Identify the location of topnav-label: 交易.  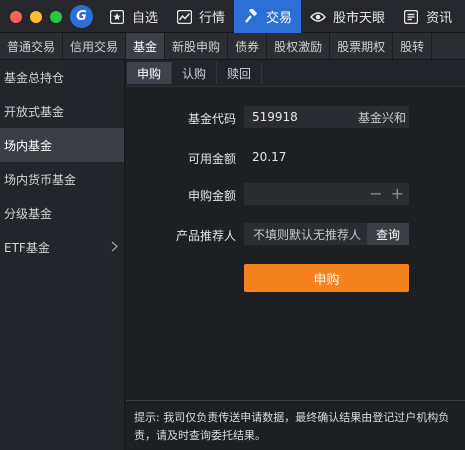
(279, 18).